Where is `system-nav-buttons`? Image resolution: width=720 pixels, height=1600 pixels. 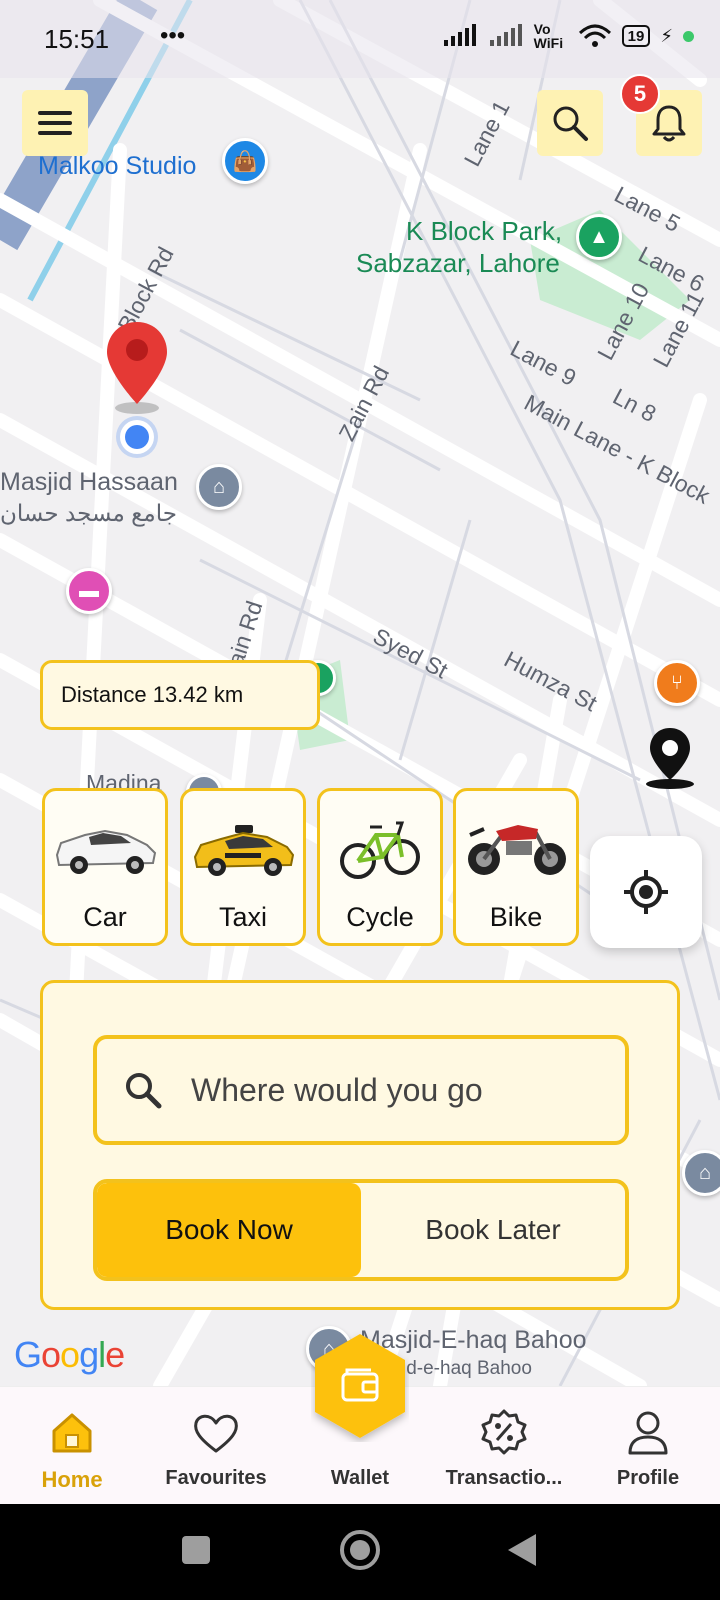
system-nav-buttons is located at coordinates (359, 1550).